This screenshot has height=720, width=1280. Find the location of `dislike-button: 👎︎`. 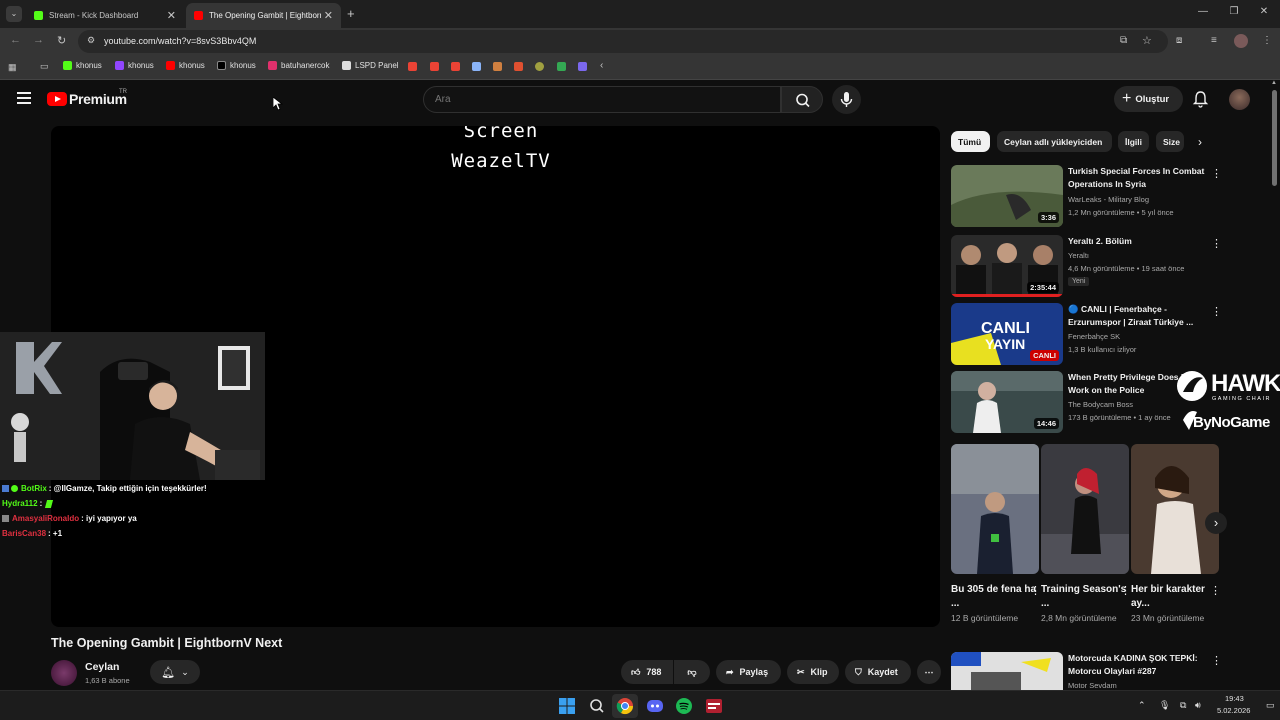

dislike-button: 👎︎ is located at coordinates (692, 672).